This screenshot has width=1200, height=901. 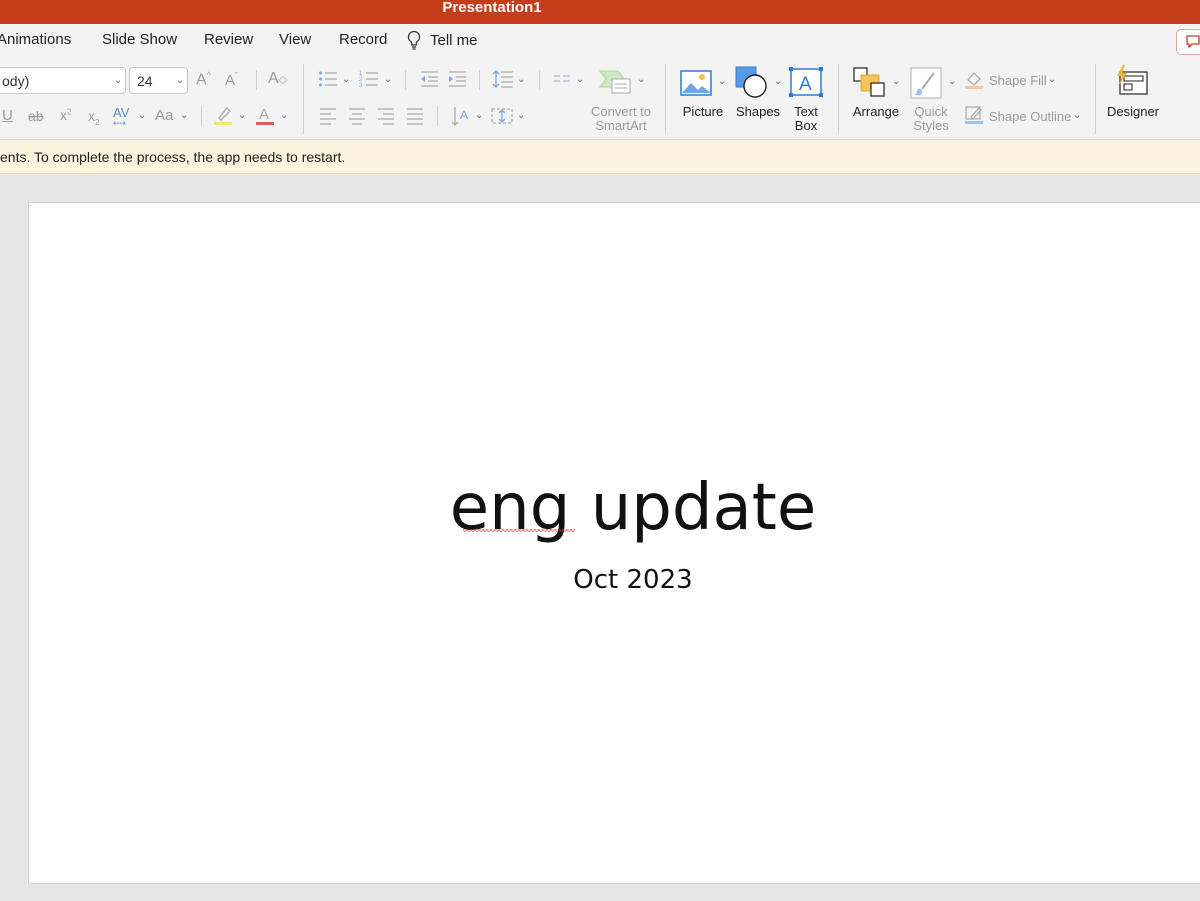 What do you see at coordinates (295, 39) in the screenshot?
I see `tab-view: View` at bounding box center [295, 39].